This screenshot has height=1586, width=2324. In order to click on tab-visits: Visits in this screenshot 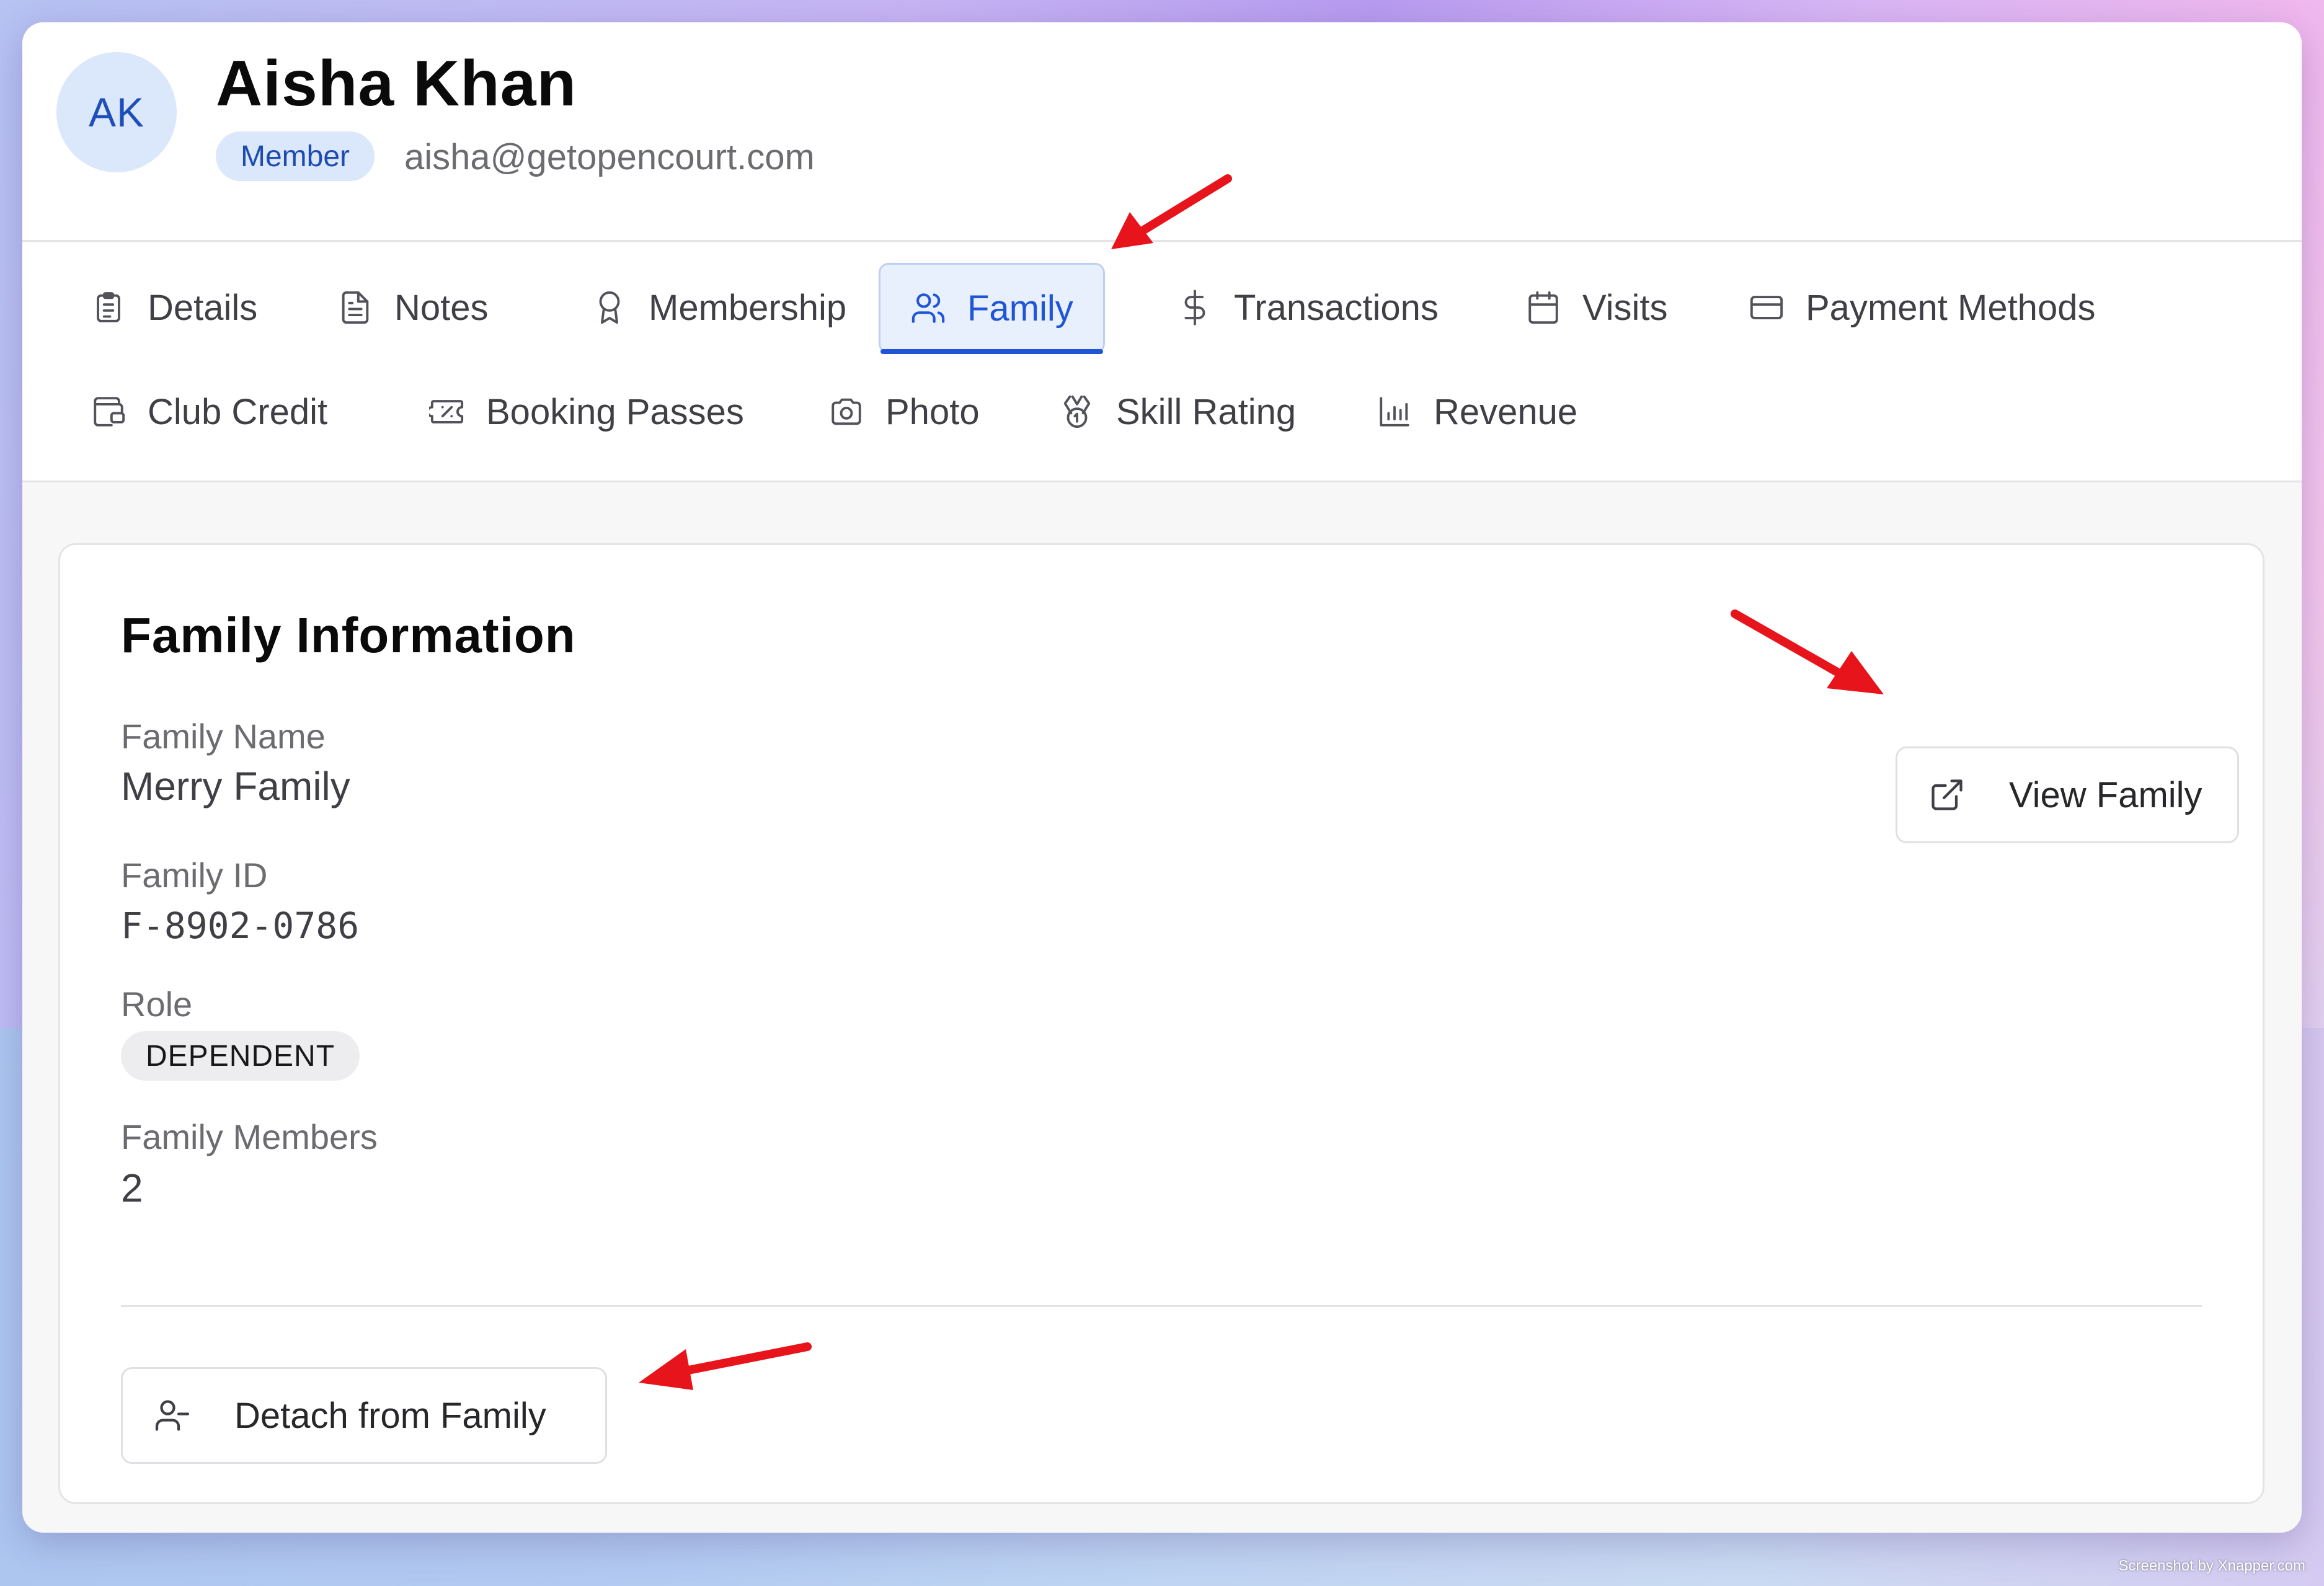, I will do `click(1597, 307)`.